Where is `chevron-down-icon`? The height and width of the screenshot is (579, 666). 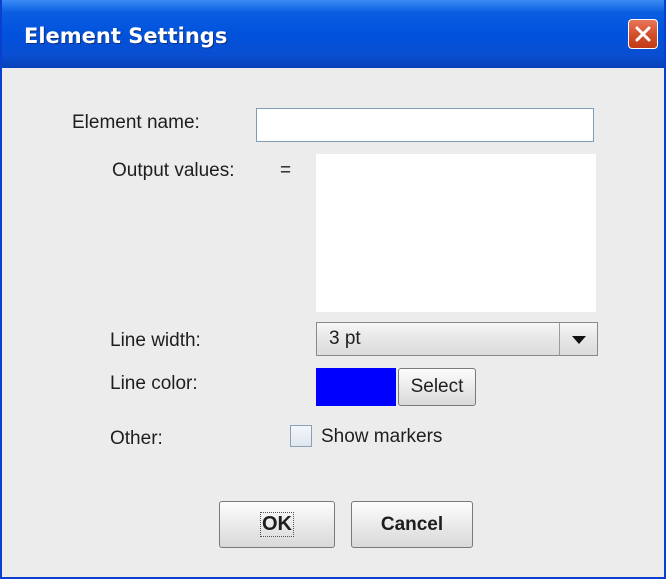 chevron-down-icon is located at coordinates (579, 339).